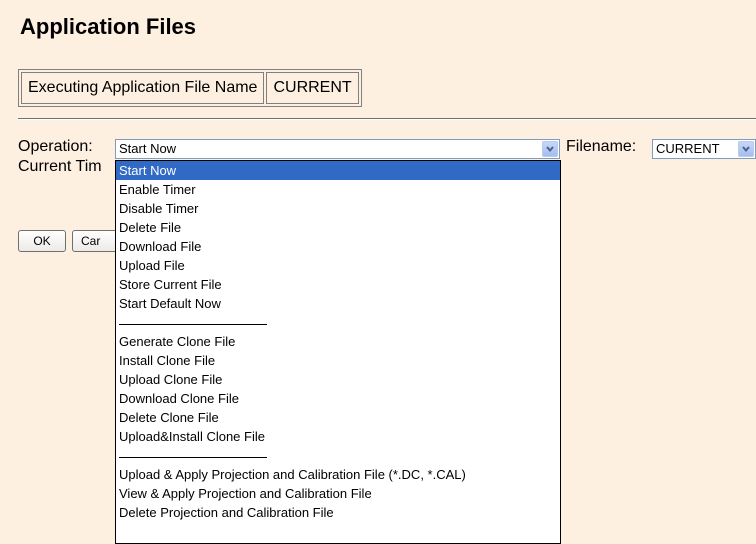 The image size is (756, 544). What do you see at coordinates (338, 265) in the screenshot?
I see `dropdown-option: Upload File` at bounding box center [338, 265].